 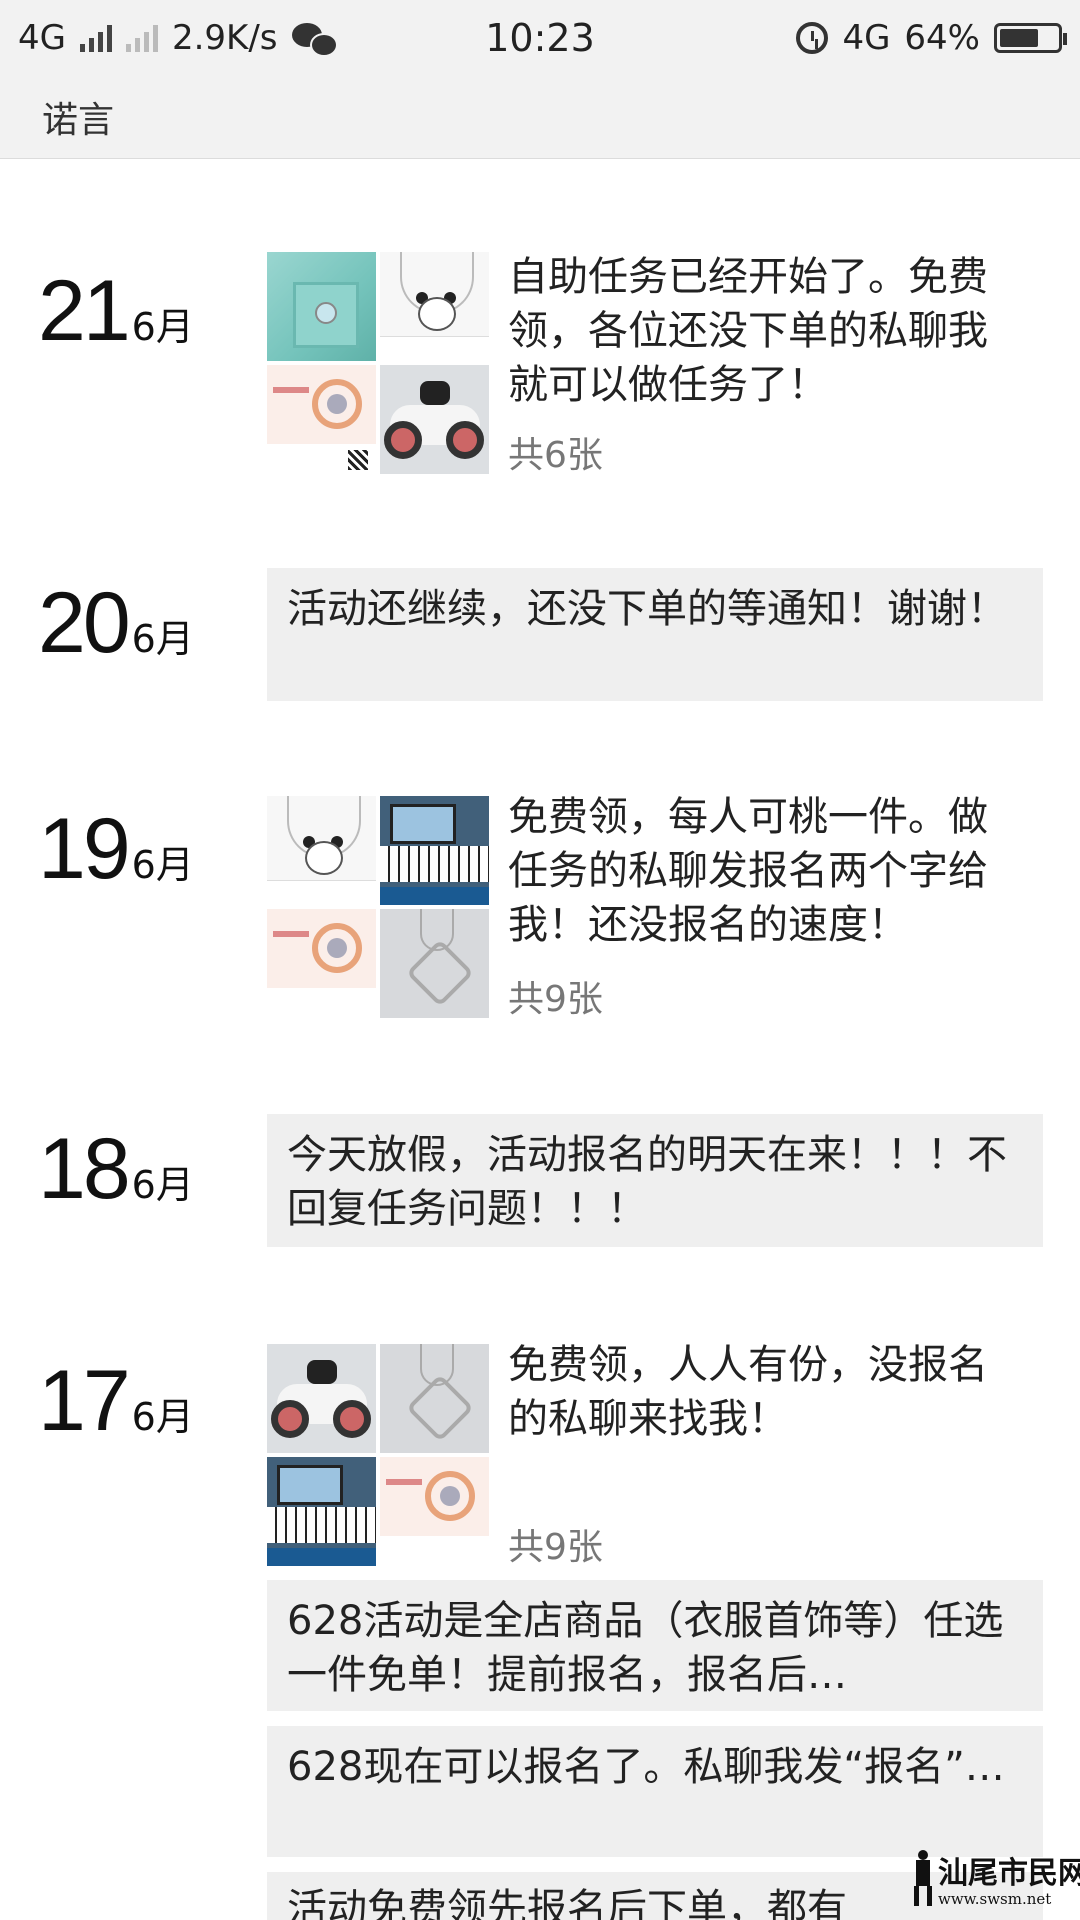 I want to click on post-text: 今天放假，活动报名的明天在来！！！不回复任务问题！！！, so click(x=647, y=1182).